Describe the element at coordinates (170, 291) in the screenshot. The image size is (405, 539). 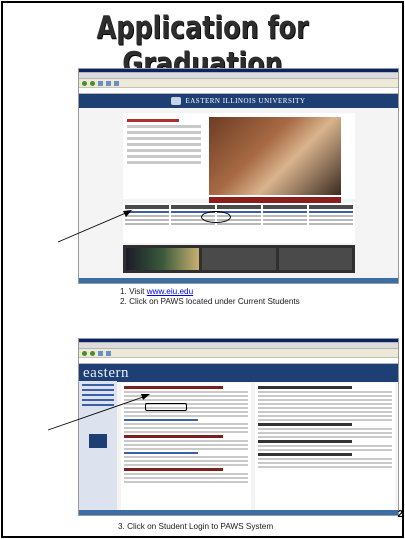
I see `eiu-link: www.eiu.edu` at that location.